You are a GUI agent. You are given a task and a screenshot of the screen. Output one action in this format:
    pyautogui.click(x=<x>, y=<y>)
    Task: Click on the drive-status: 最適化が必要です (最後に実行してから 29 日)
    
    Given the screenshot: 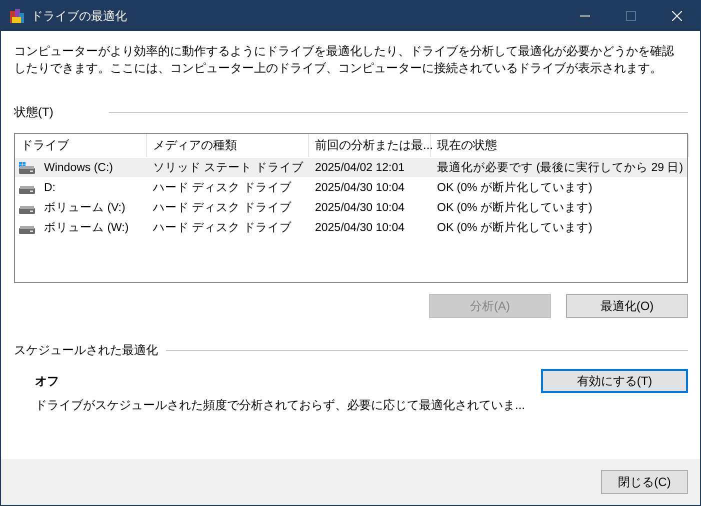 What is the action you would take?
    pyautogui.click(x=560, y=167)
    